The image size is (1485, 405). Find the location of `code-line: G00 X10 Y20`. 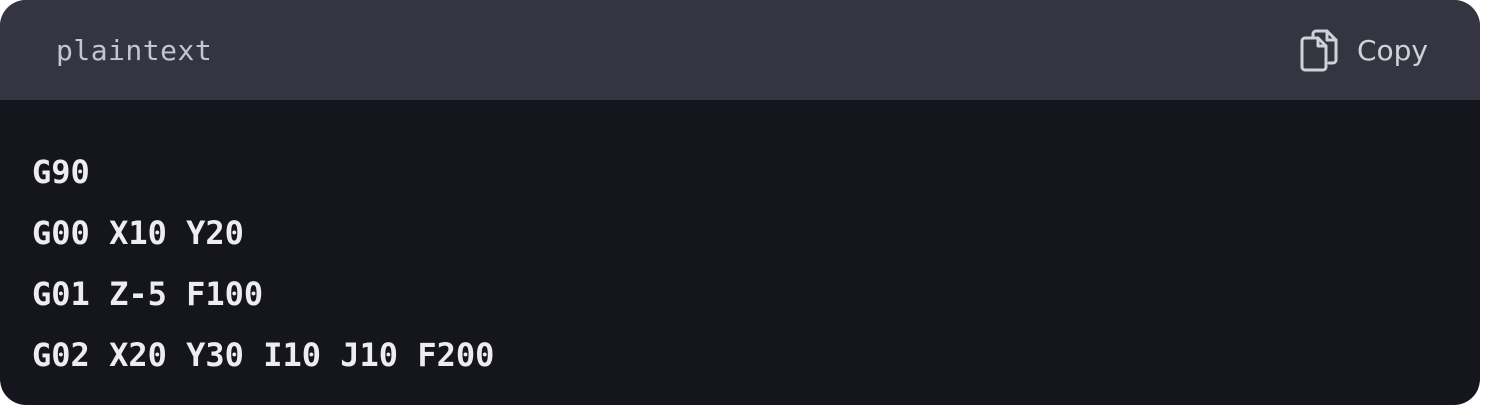

code-line: G00 X10 Y20 is located at coordinates (138, 233).